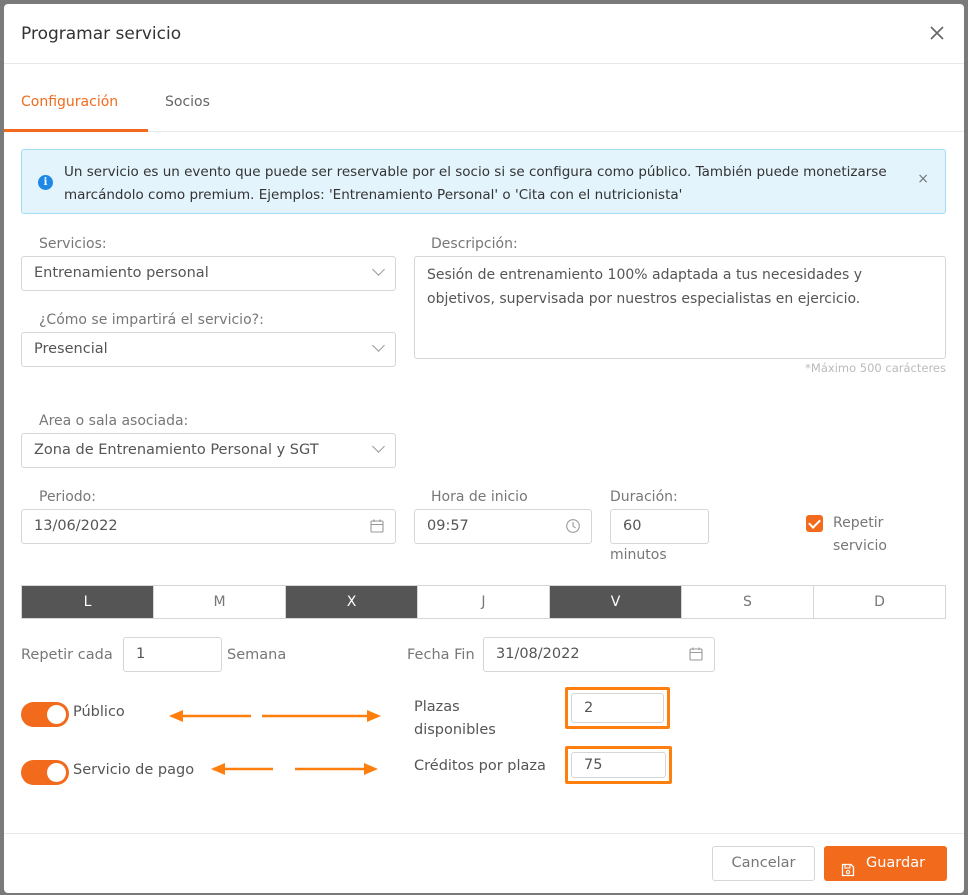  Describe the element at coordinates (573, 526) in the screenshot. I see `clock-icon` at that location.